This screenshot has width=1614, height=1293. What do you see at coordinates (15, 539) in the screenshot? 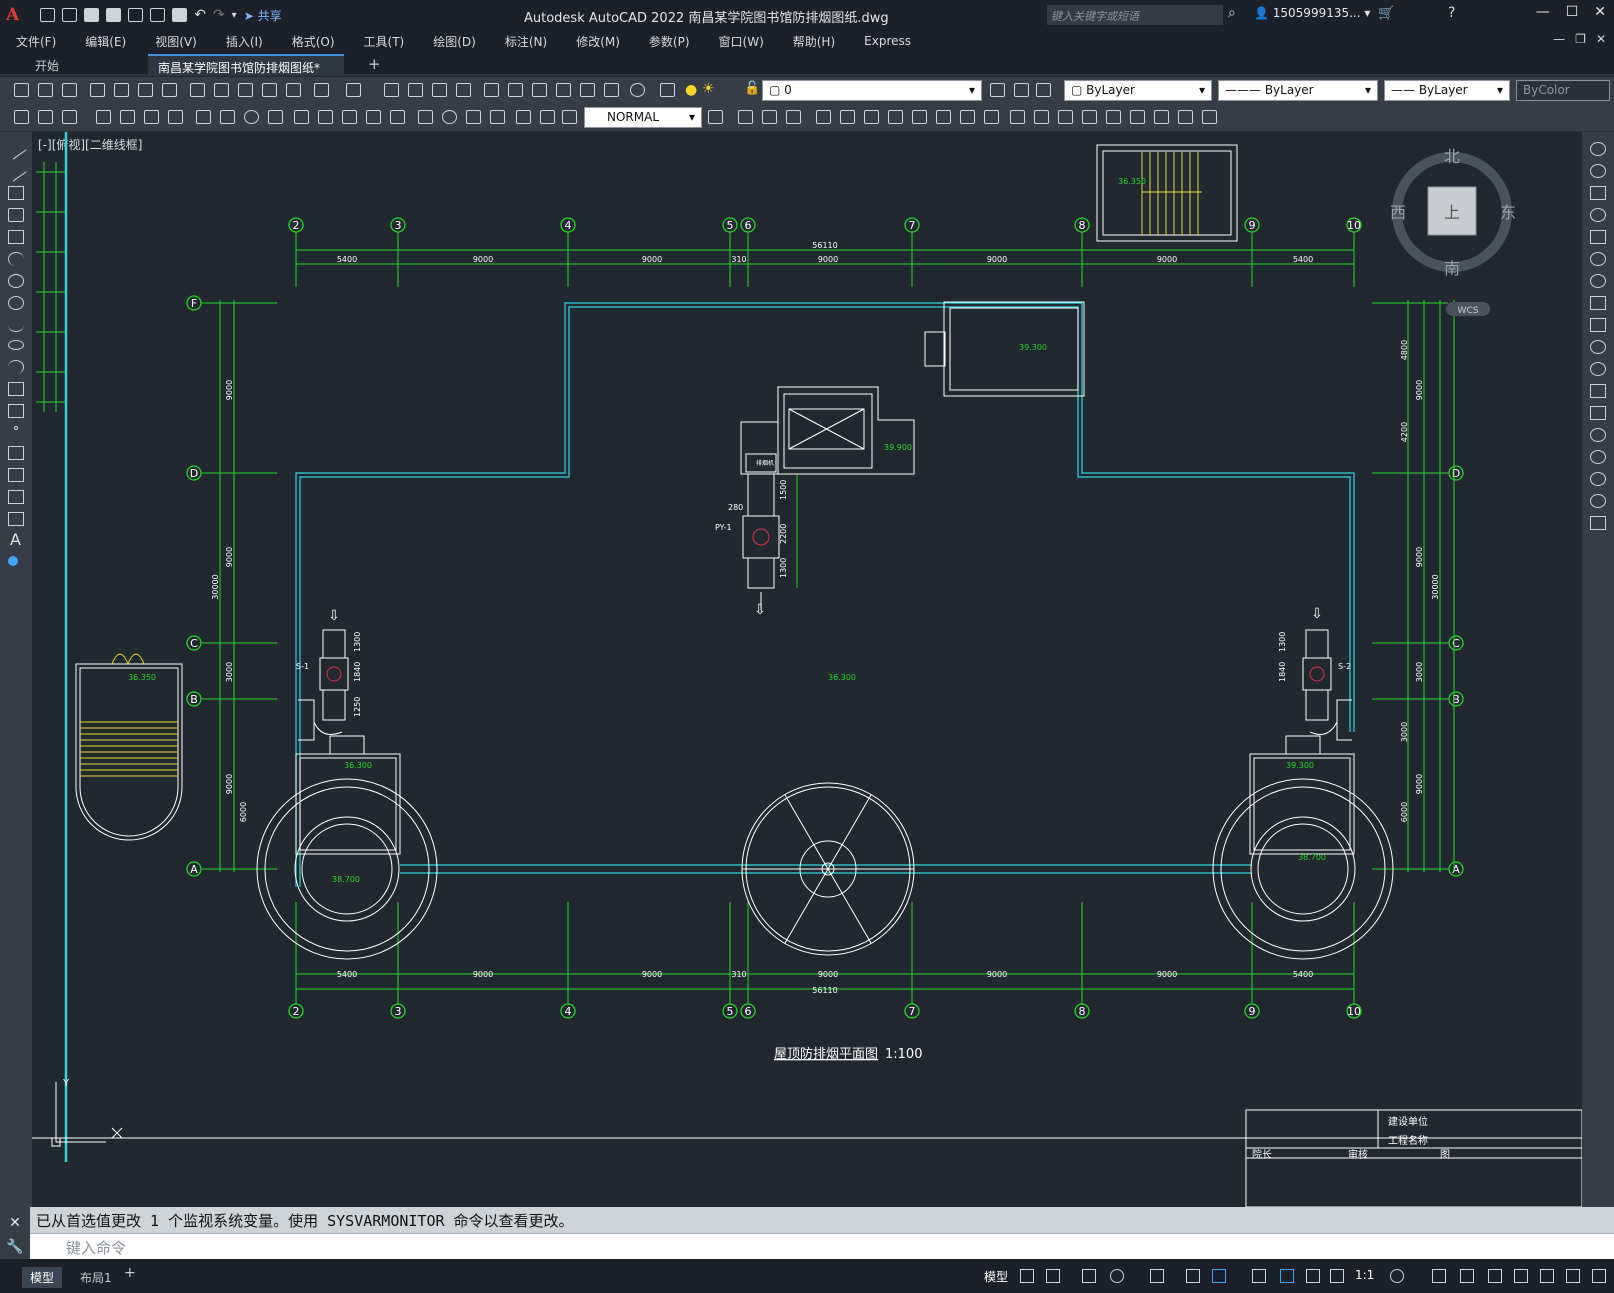
I see `mtext-icon: A` at bounding box center [15, 539].